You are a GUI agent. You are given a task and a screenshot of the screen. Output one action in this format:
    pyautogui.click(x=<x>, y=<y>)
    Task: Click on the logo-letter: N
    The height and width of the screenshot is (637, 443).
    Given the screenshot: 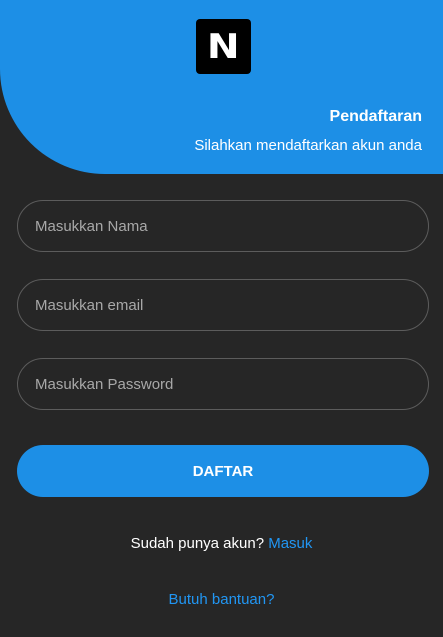 What is the action you would take?
    pyautogui.click(x=223, y=46)
    